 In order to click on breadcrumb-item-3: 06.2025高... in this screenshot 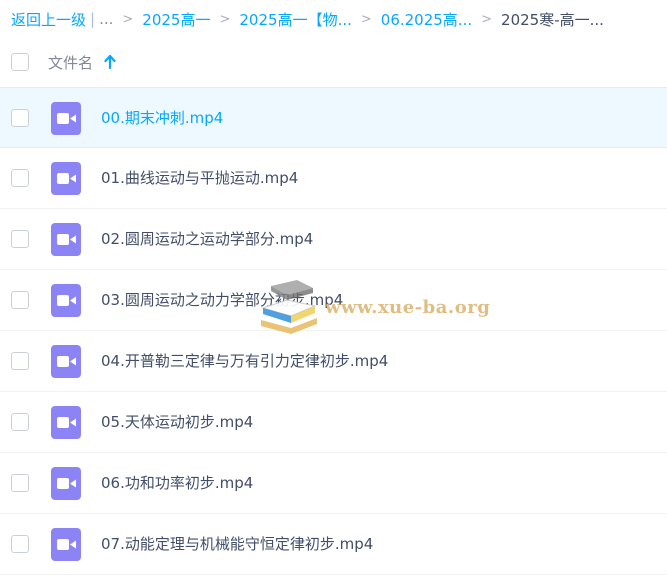, I will do `click(426, 19)`.